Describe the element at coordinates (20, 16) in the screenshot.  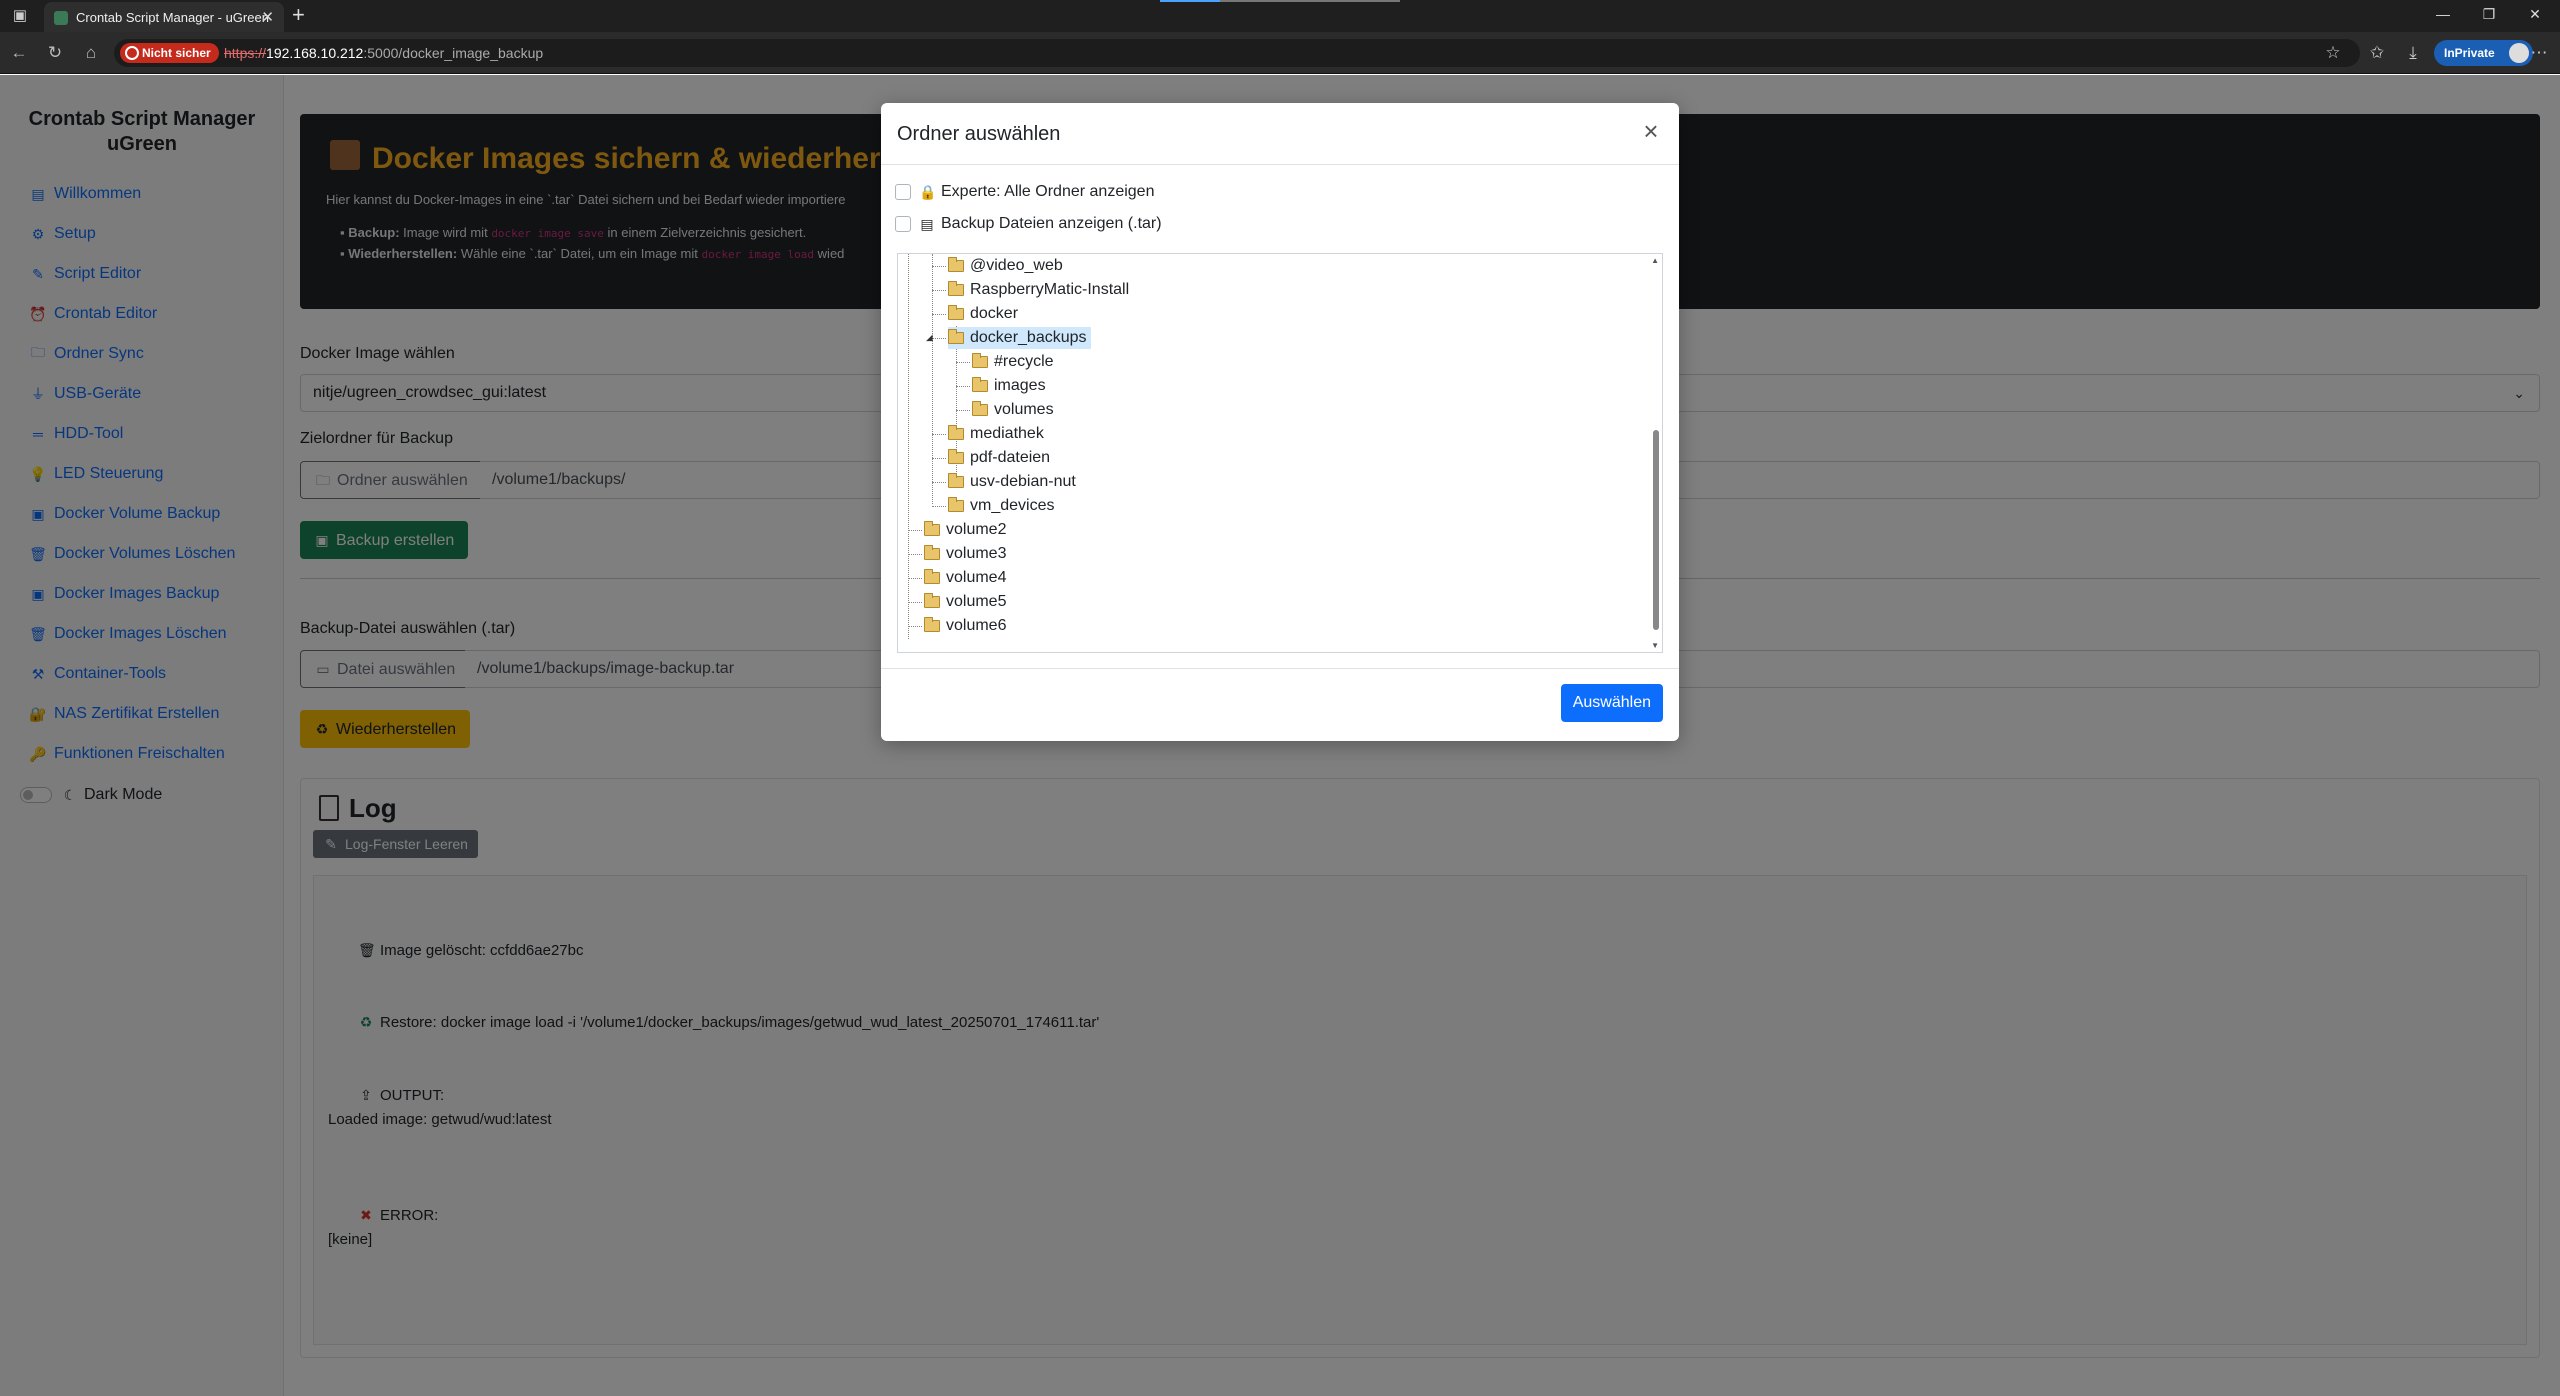
I see `tab-actions-icon: ▣` at that location.